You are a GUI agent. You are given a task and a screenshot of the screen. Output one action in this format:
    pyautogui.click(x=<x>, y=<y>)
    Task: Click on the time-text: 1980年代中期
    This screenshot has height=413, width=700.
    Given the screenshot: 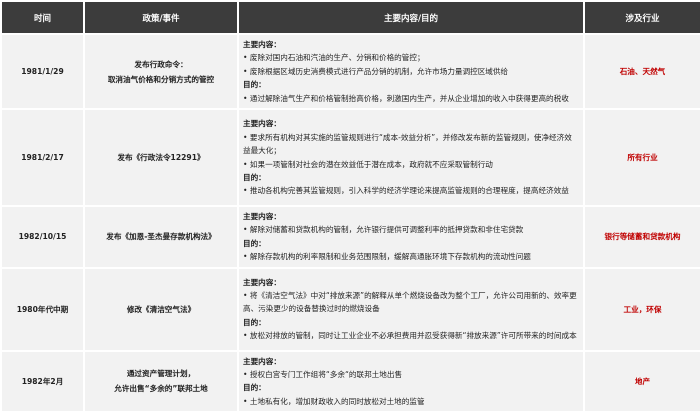 What is the action you would take?
    pyautogui.click(x=42, y=309)
    